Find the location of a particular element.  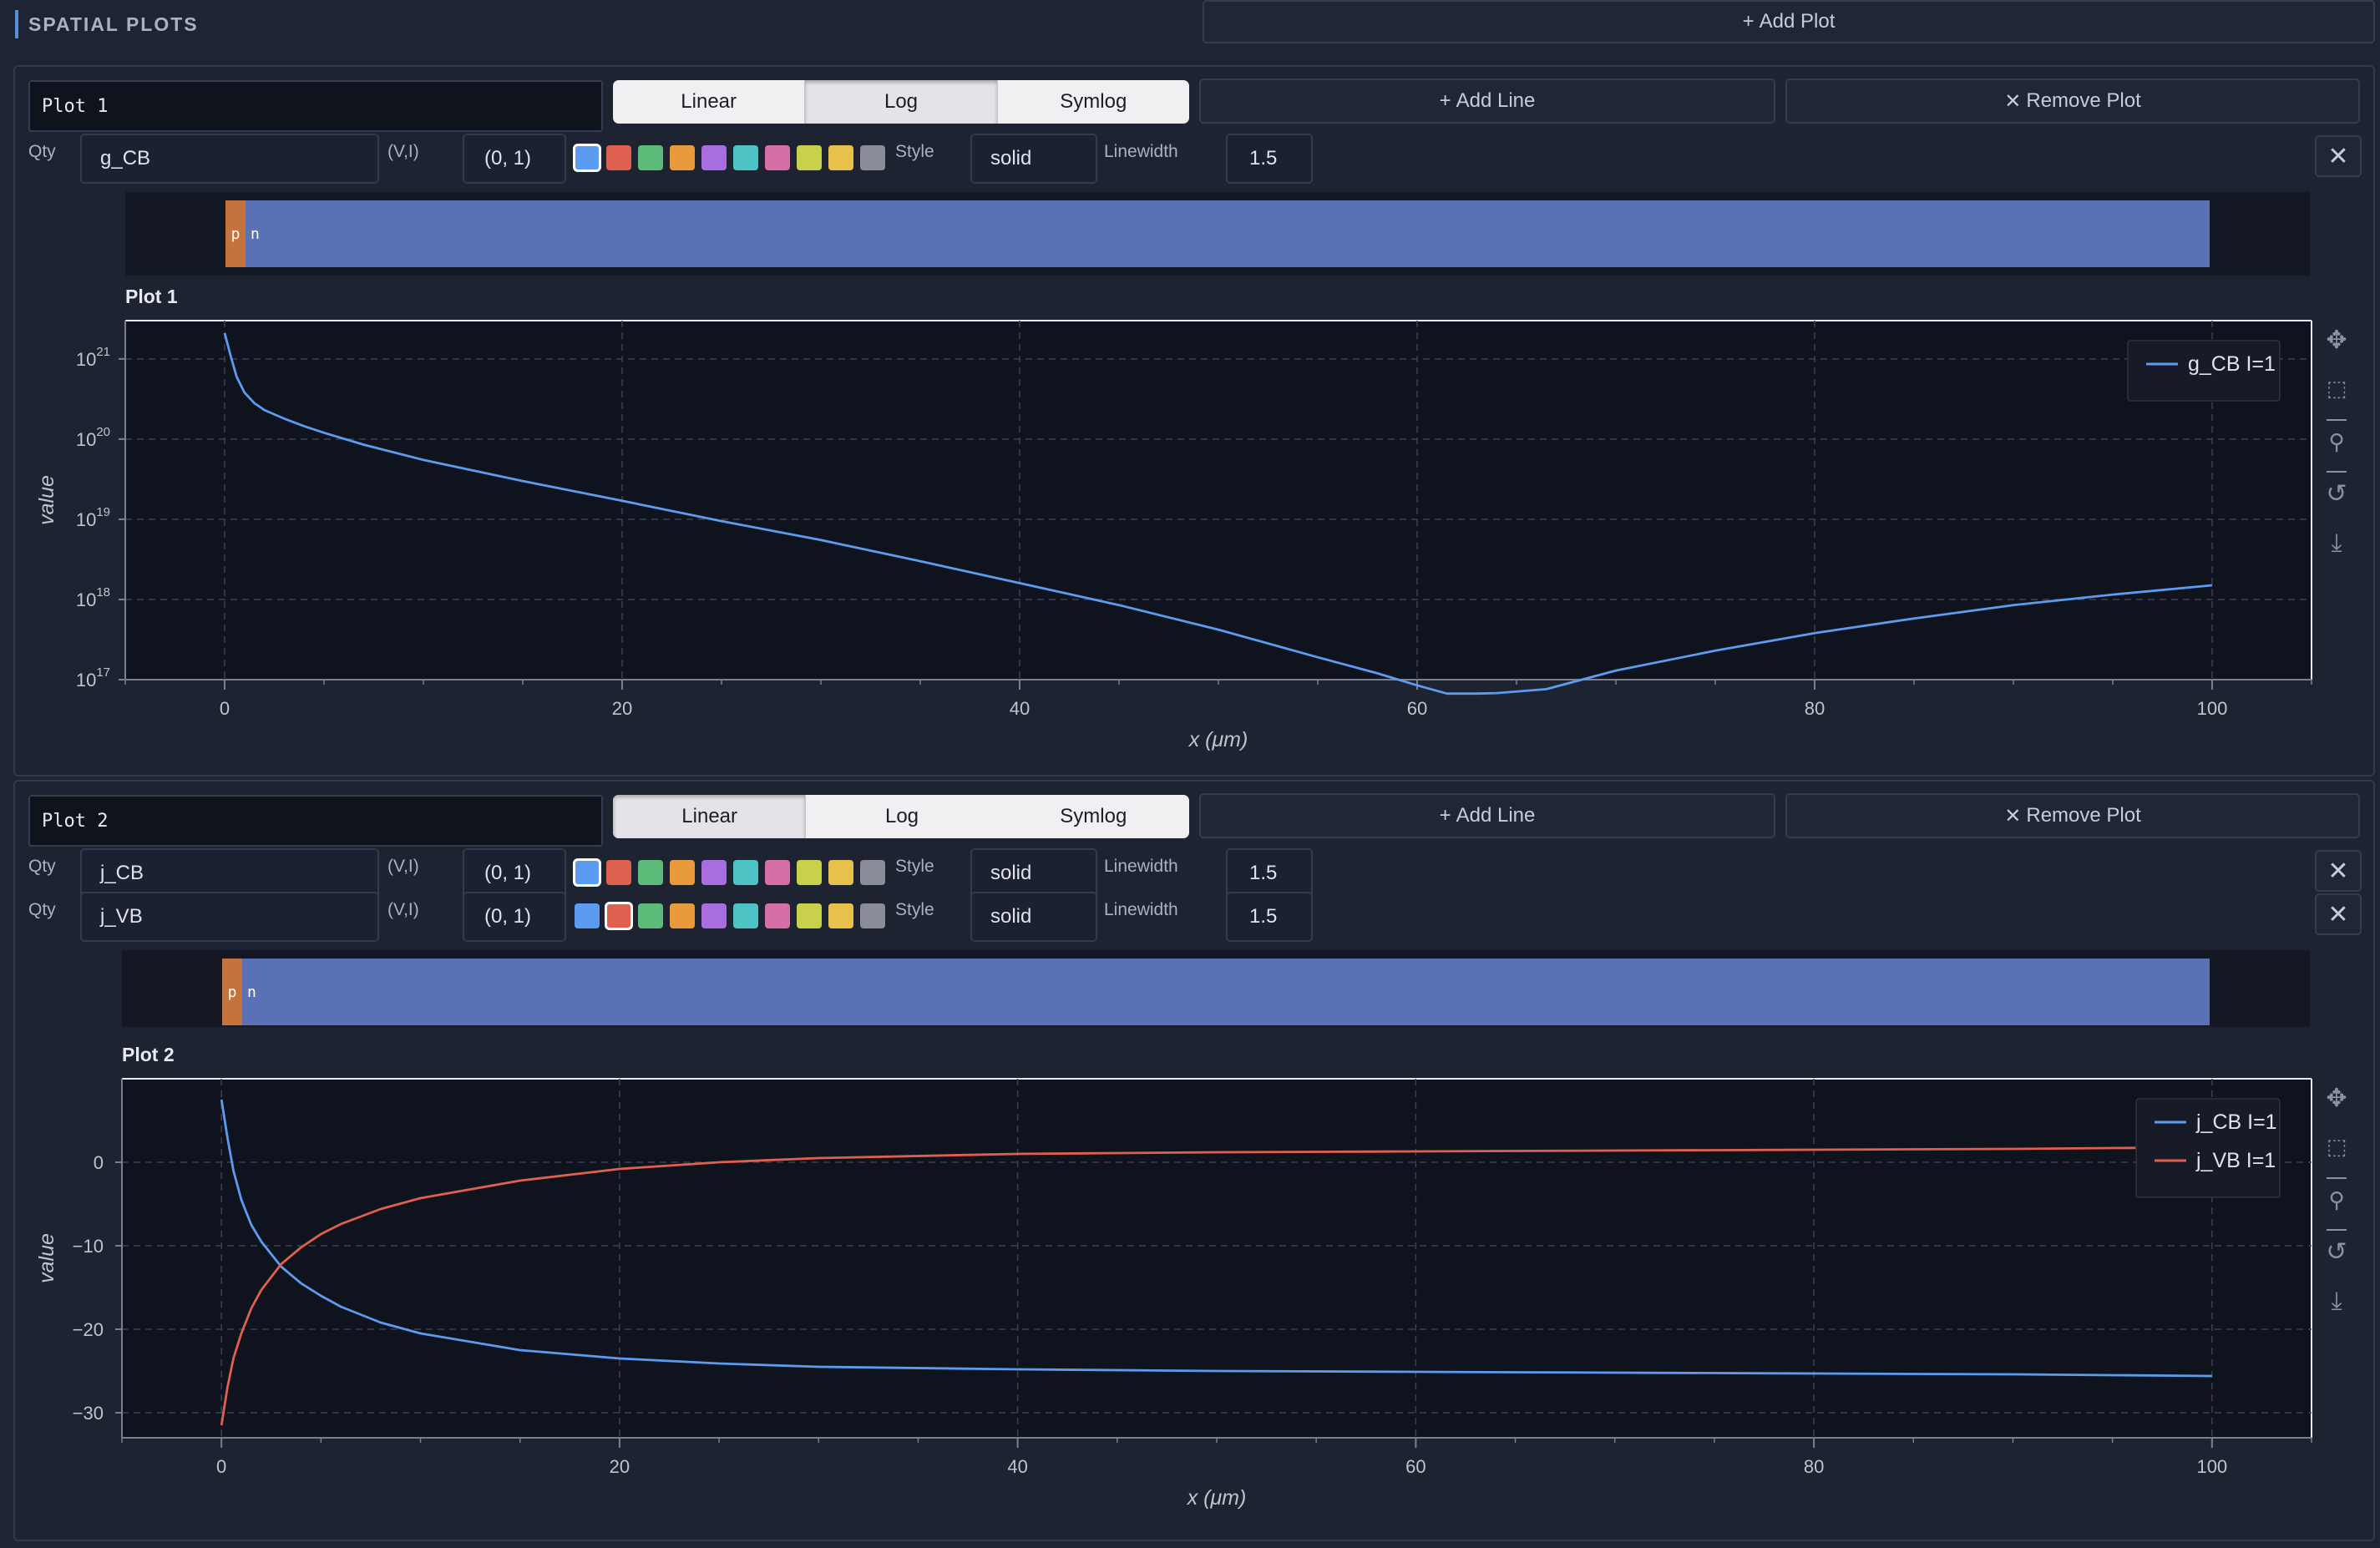

p-region: p is located at coordinates (232, 992).